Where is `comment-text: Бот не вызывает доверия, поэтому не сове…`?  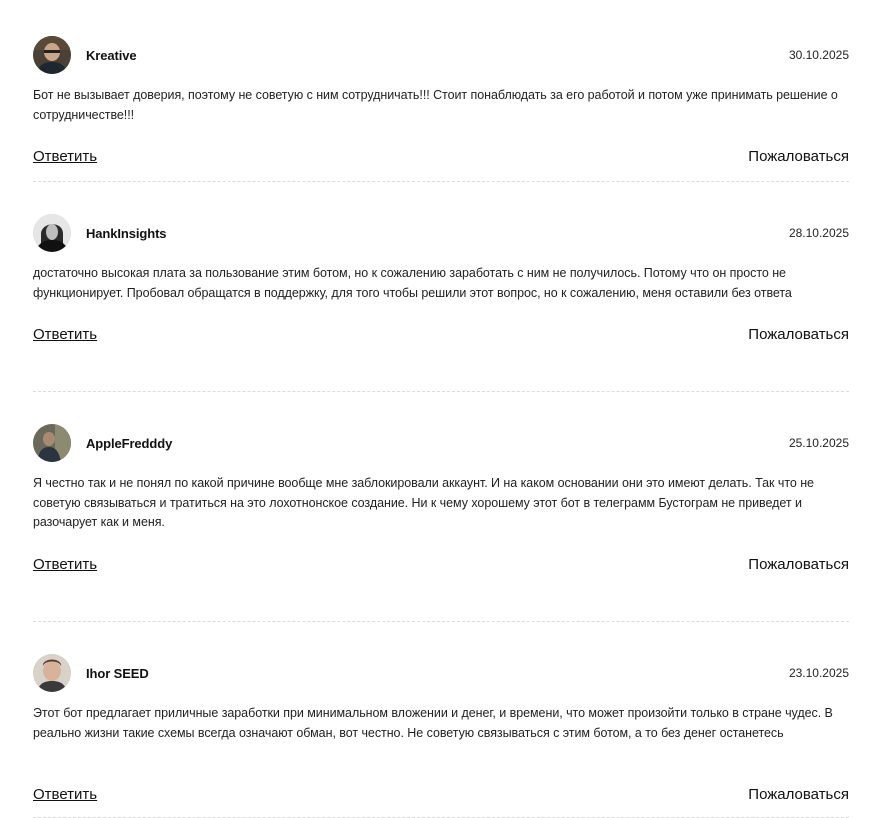 comment-text: Бот не вызывает доверия, поэтому не сове… is located at coordinates (435, 105).